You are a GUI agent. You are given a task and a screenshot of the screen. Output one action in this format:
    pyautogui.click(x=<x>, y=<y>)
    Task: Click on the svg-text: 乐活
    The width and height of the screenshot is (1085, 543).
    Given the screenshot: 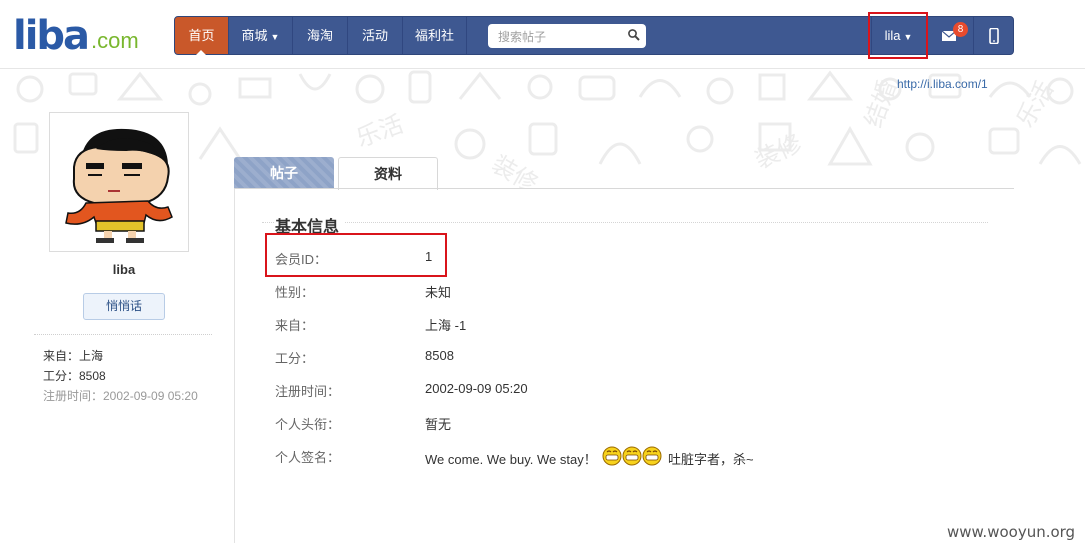 What is the action you would take?
    pyautogui.click(x=379, y=131)
    